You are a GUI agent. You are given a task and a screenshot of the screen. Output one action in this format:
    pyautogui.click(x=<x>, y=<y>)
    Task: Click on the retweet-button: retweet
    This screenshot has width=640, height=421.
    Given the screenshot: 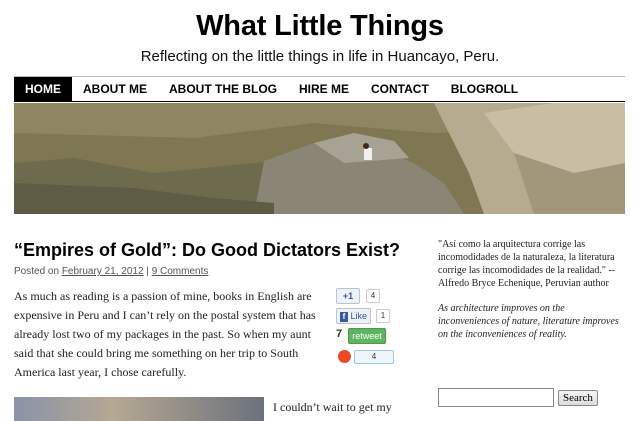 What is the action you would take?
    pyautogui.click(x=367, y=336)
    